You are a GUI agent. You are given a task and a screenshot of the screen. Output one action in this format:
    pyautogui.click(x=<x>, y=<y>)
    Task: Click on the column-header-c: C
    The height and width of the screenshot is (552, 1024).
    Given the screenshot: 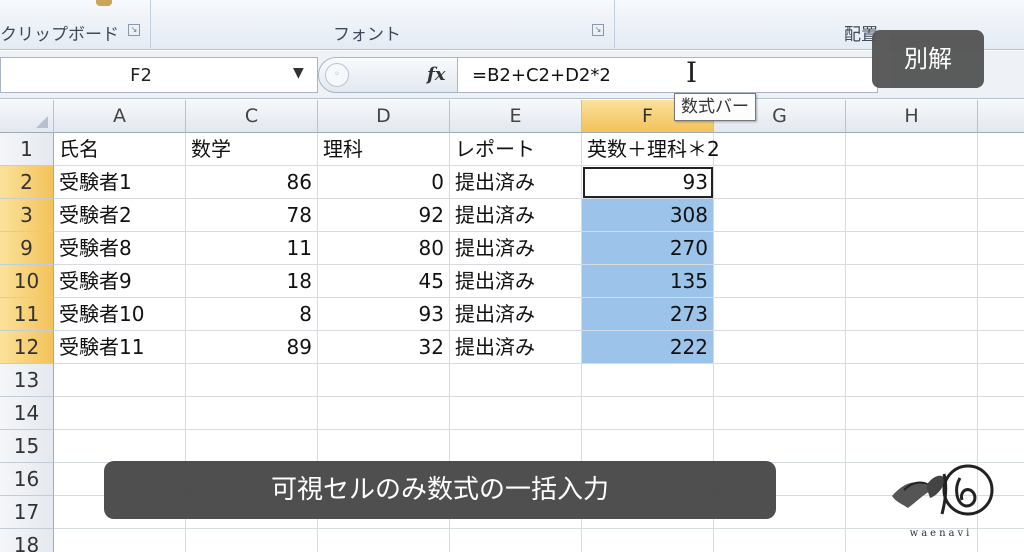 What is the action you would take?
    pyautogui.click(x=252, y=116)
    